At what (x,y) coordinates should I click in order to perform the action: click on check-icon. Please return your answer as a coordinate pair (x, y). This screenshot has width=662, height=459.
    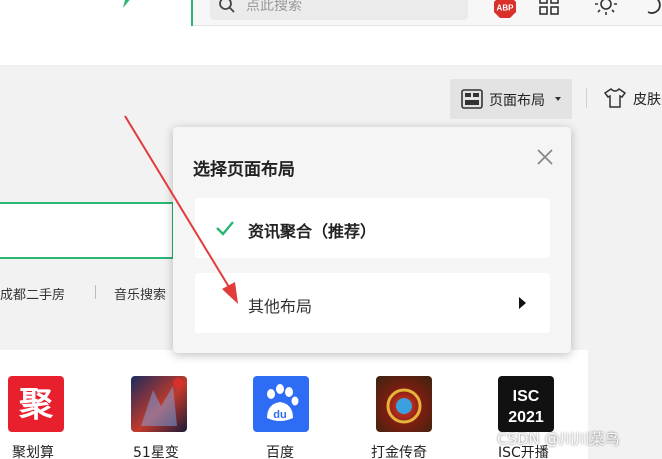
    Looking at the image, I should click on (225, 228).